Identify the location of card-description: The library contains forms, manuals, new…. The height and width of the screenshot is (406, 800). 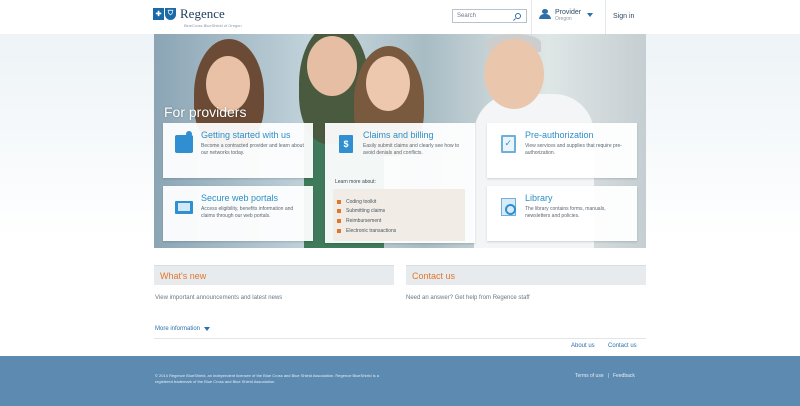
(565, 212).